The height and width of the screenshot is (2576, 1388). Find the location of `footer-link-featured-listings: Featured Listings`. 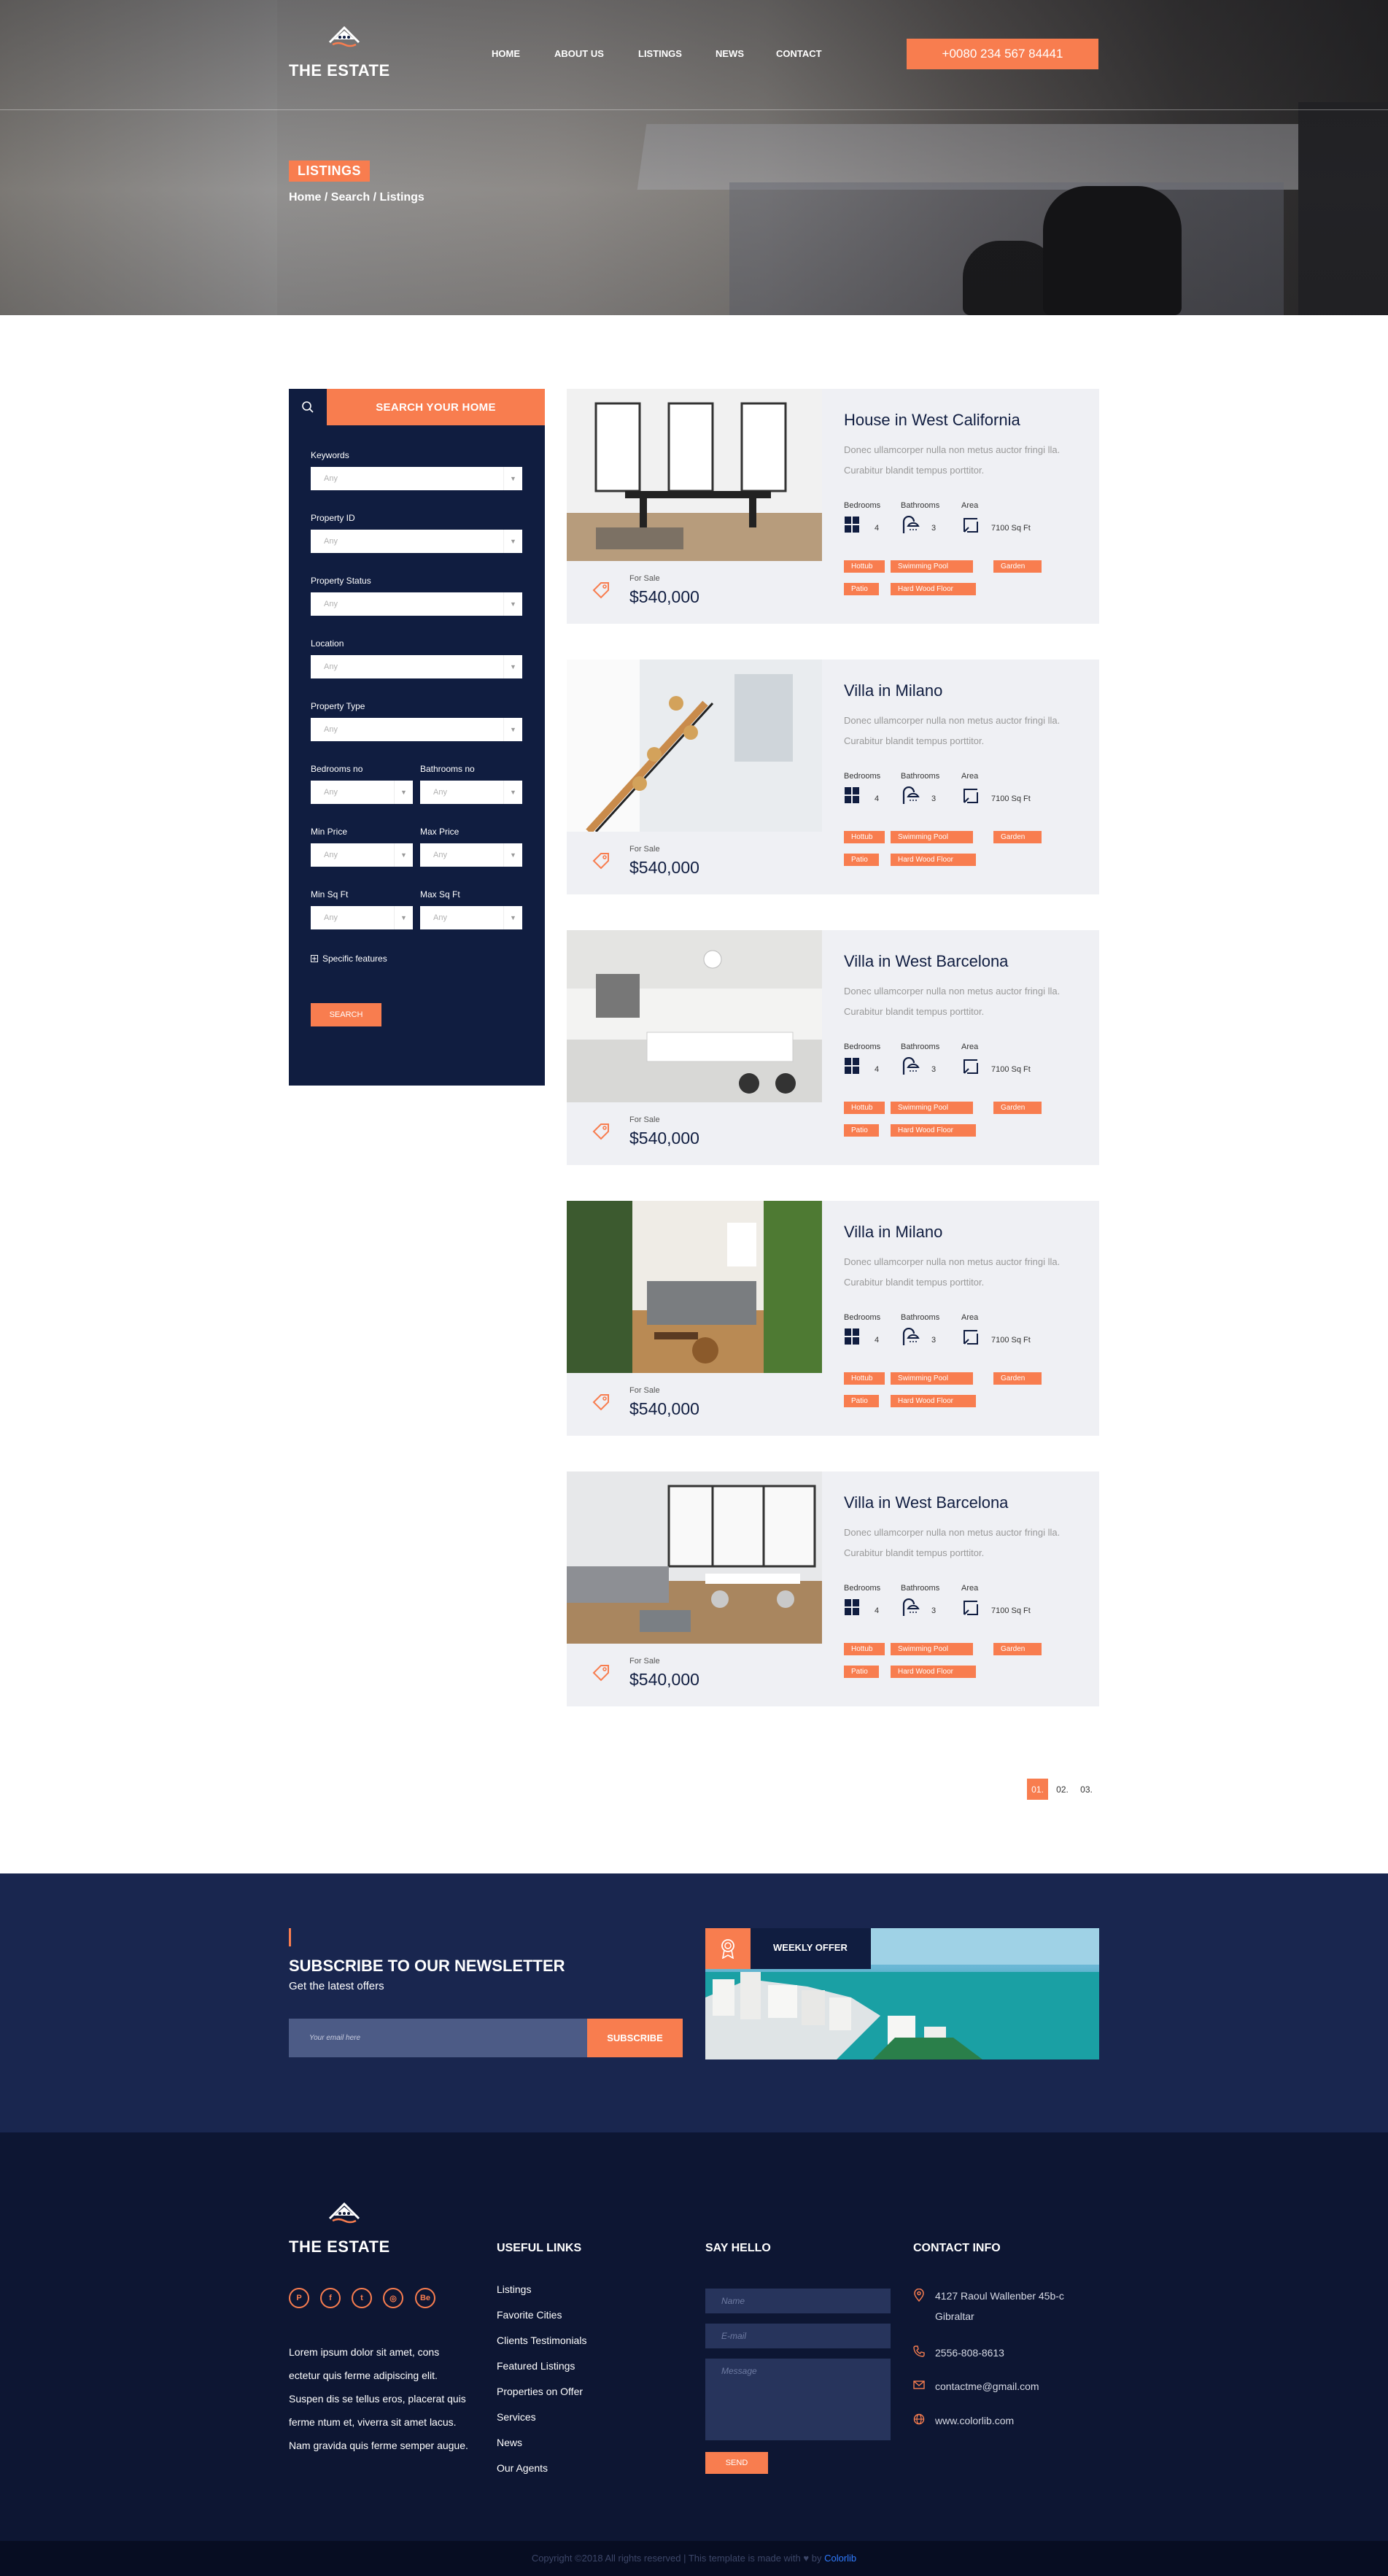

footer-link-featured-listings: Featured Listings is located at coordinates (536, 2366).